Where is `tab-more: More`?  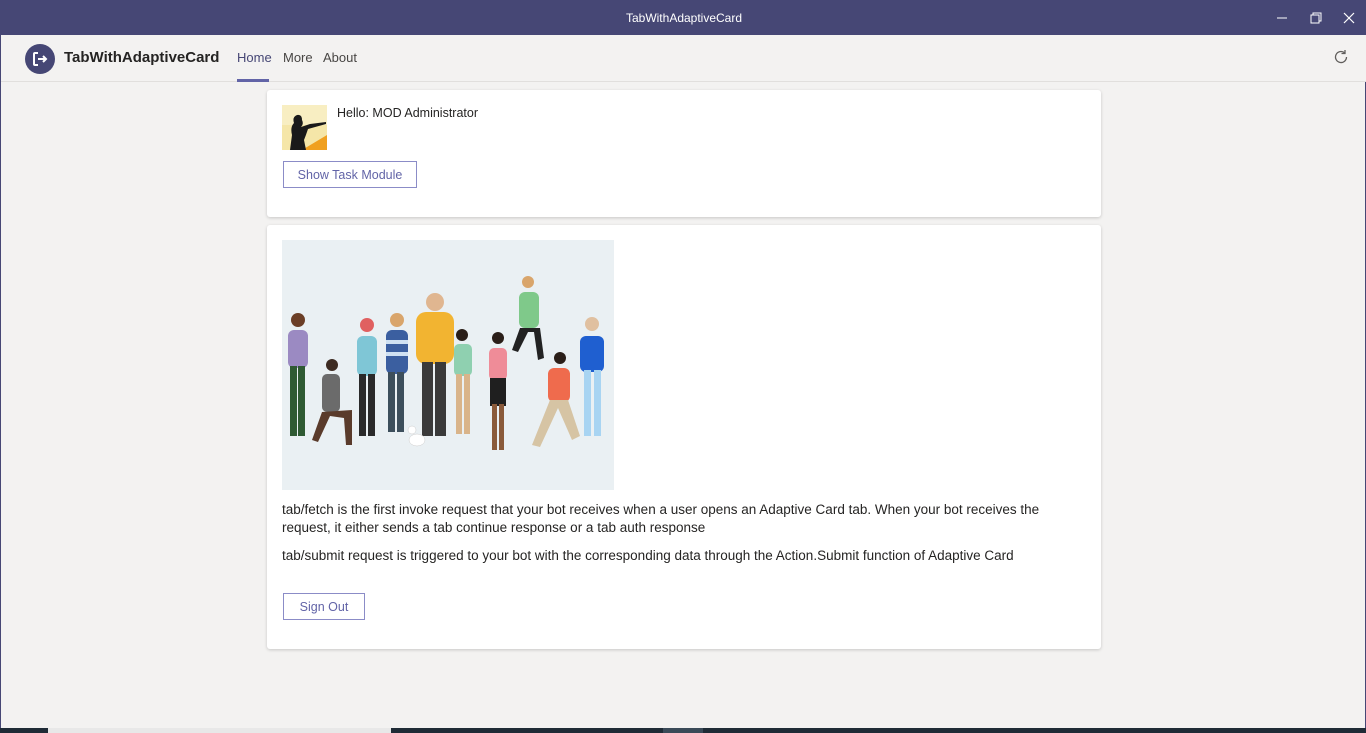 tab-more: More is located at coordinates (298, 57).